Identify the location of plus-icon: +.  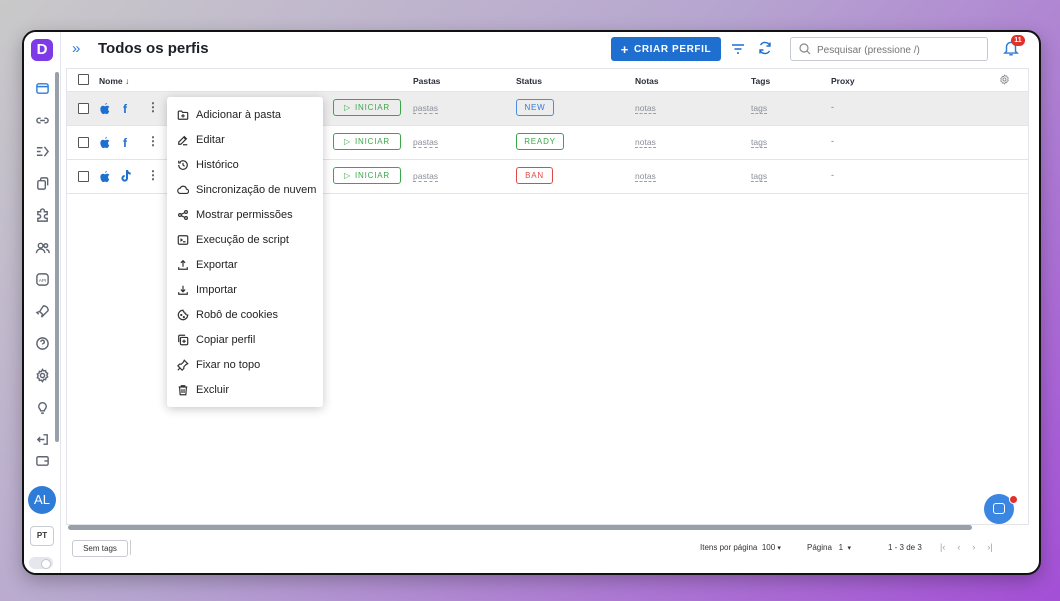
(624, 49).